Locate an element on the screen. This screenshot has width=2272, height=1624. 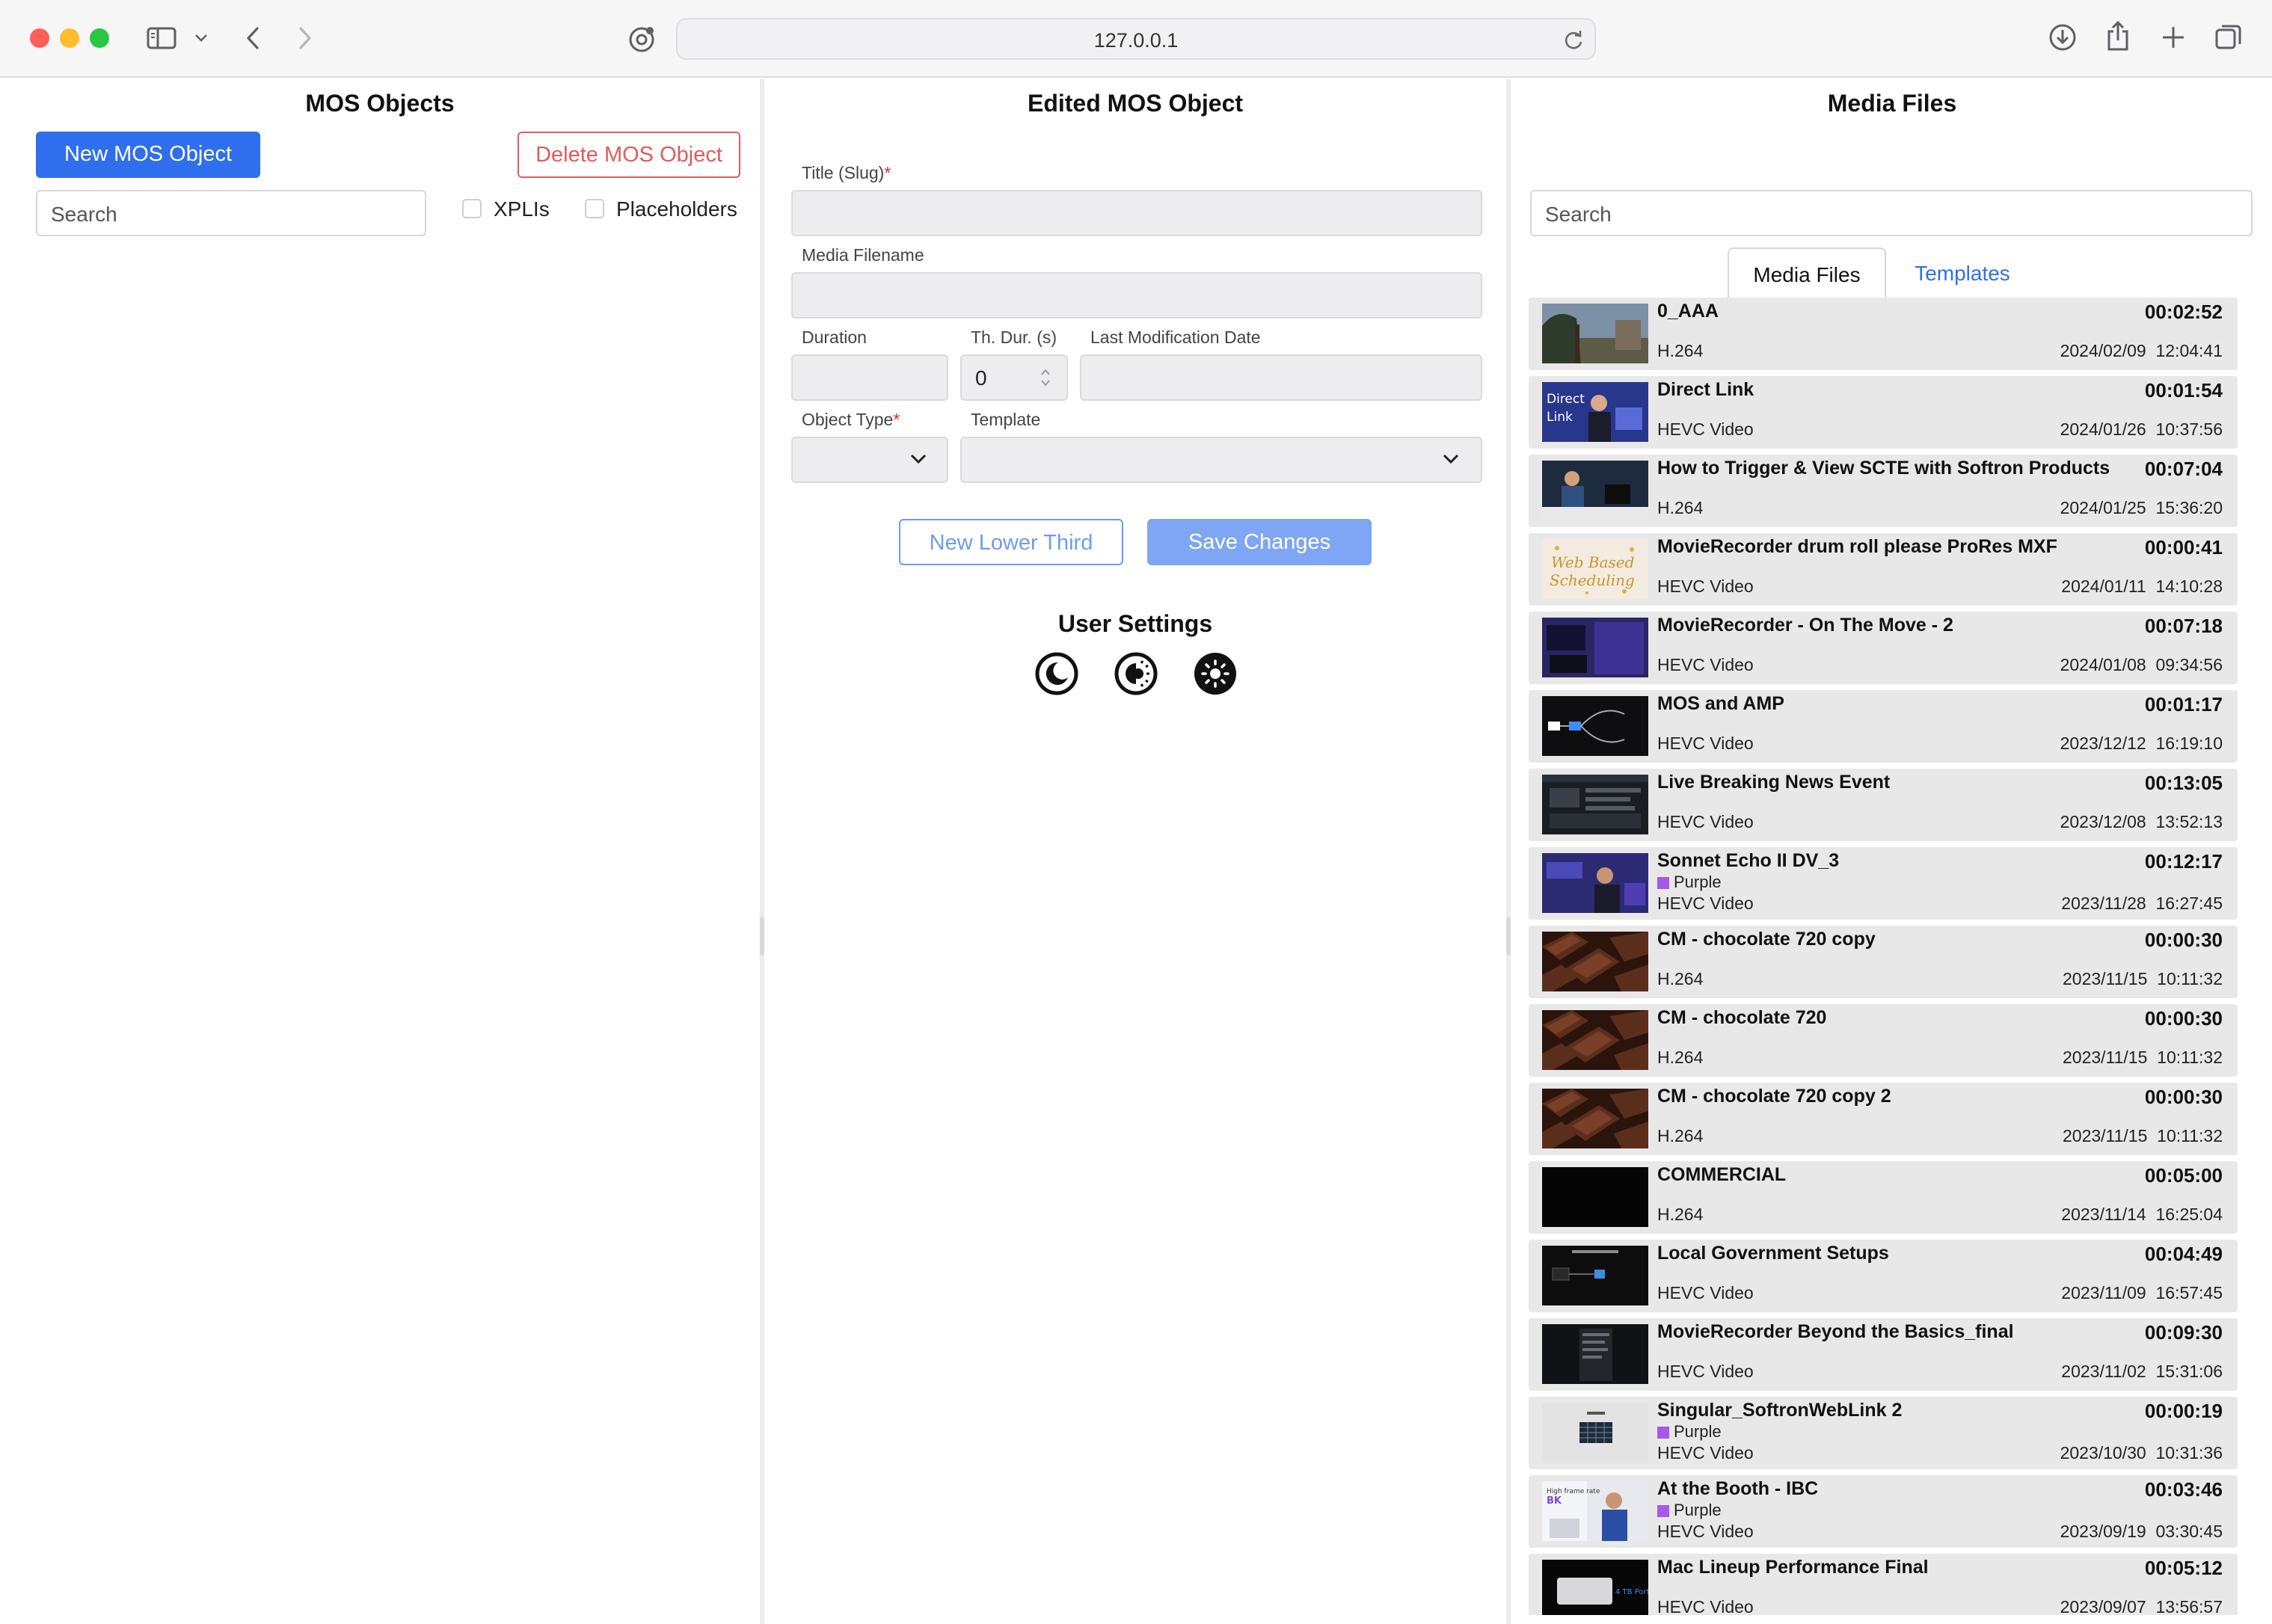
light-mode-icon is located at coordinates (1215, 673).